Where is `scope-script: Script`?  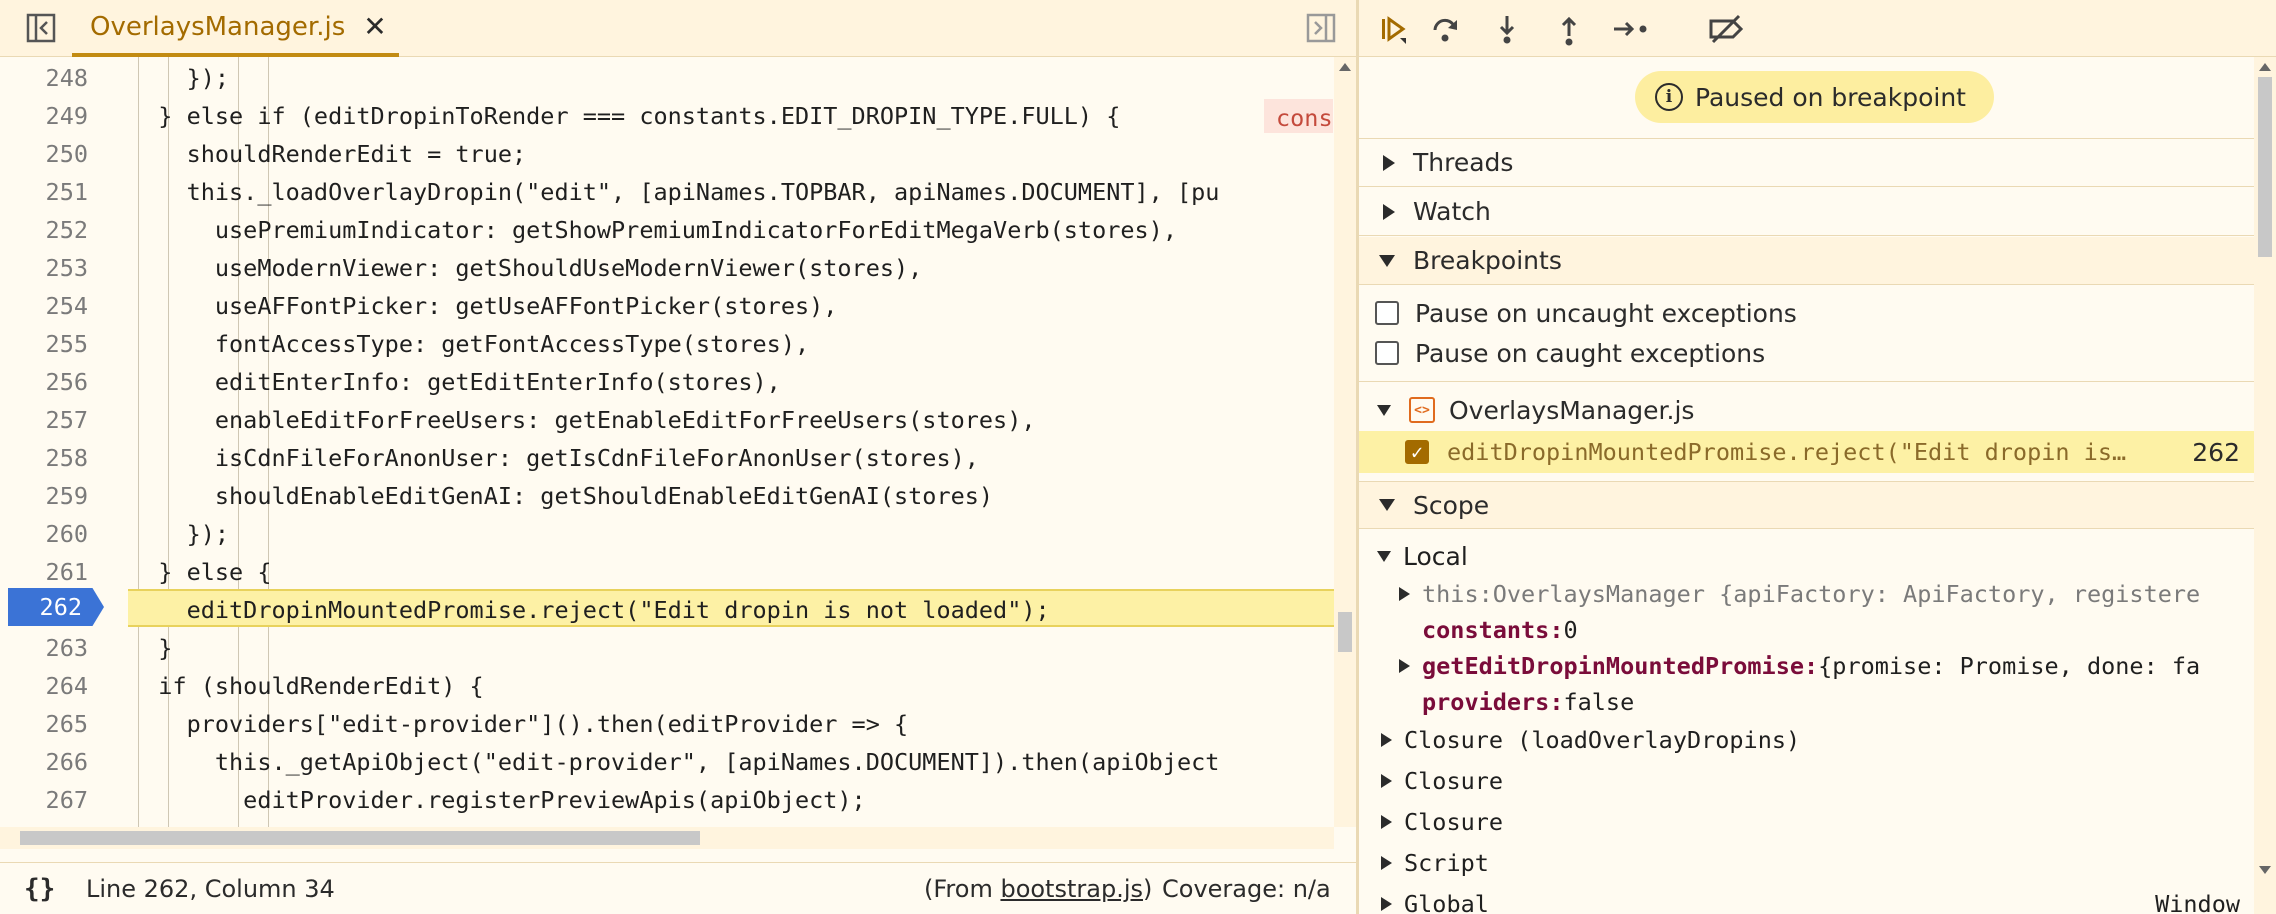
scope-script: Script is located at coordinates (1806, 863).